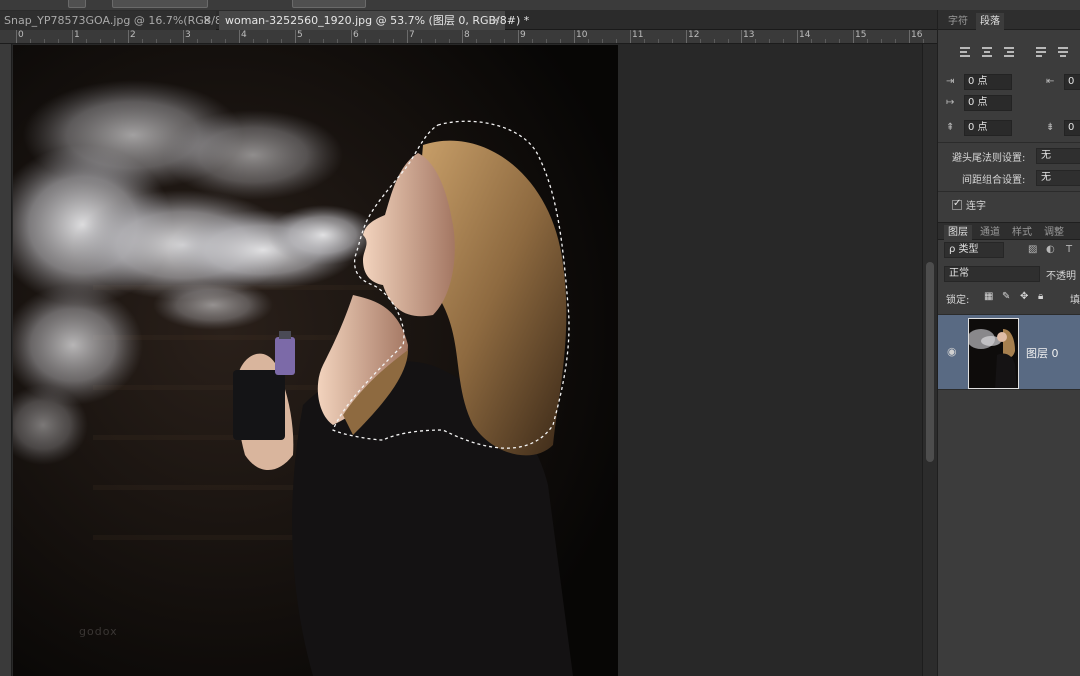  I want to click on lock-move-icon: ✥, so click(1024, 296).